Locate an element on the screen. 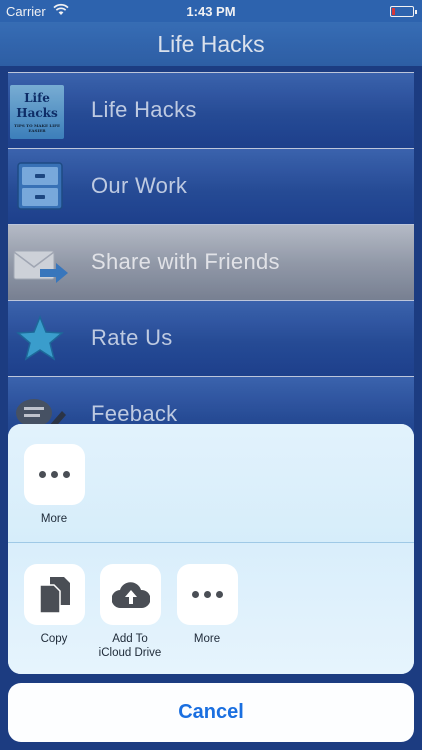 This screenshot has width=422, height=750. copy-tile is located at coordinates (54, 594).